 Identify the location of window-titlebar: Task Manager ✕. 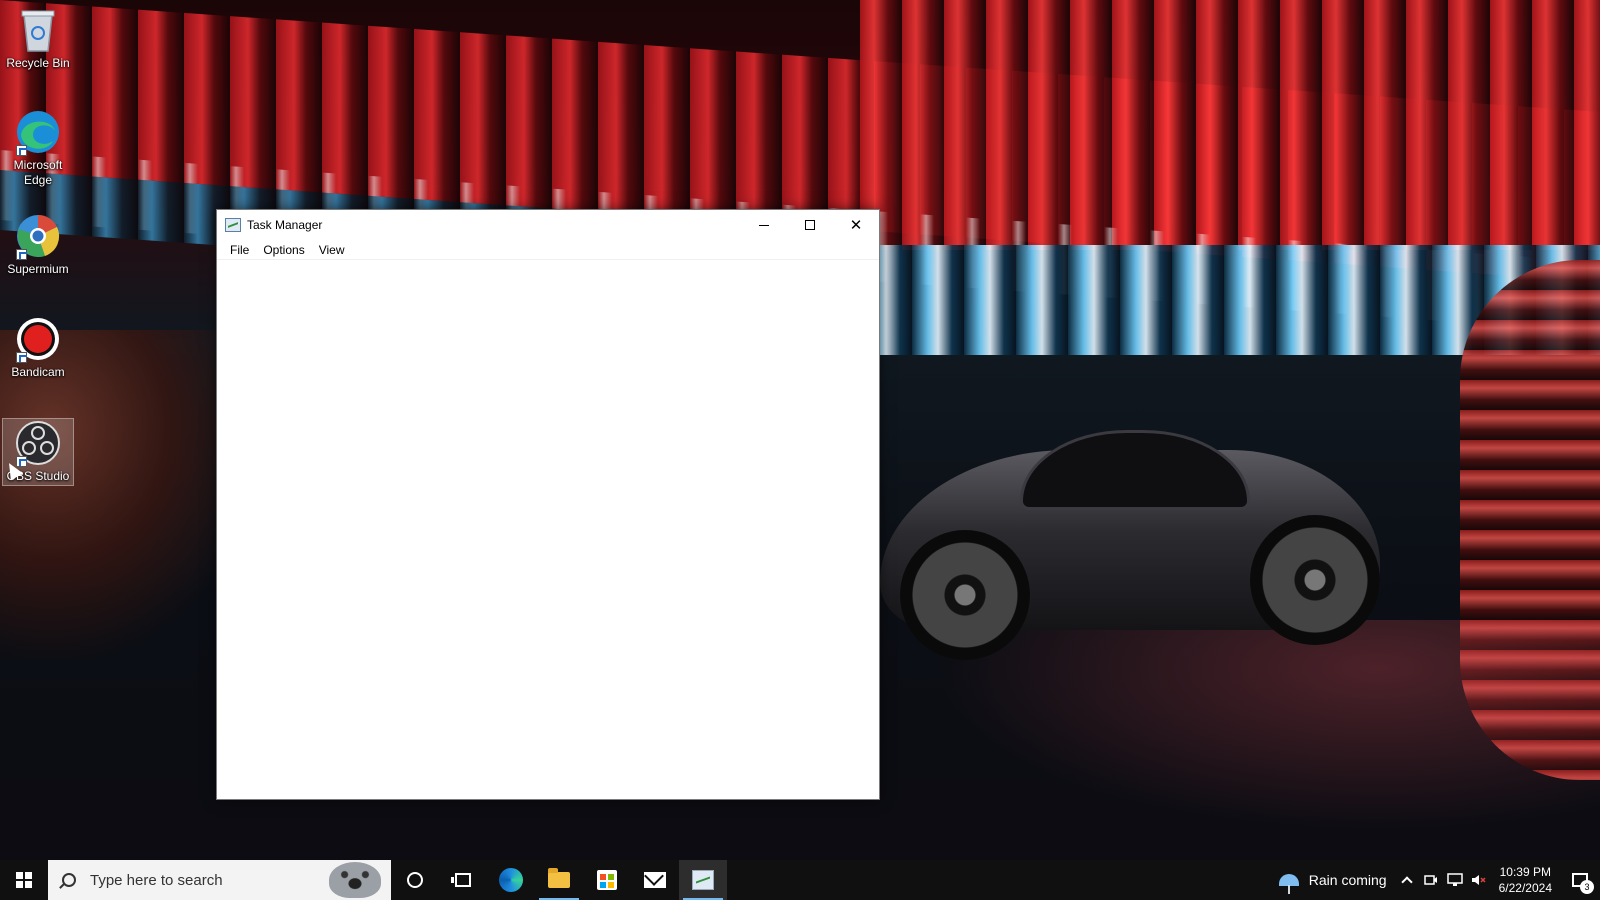
(548, 225).